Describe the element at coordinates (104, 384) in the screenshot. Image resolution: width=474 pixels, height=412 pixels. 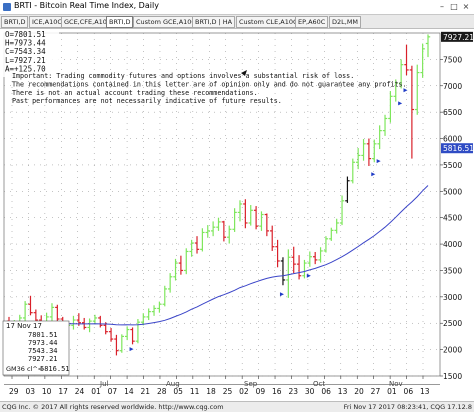
I see `month-label: Jul` at that location.